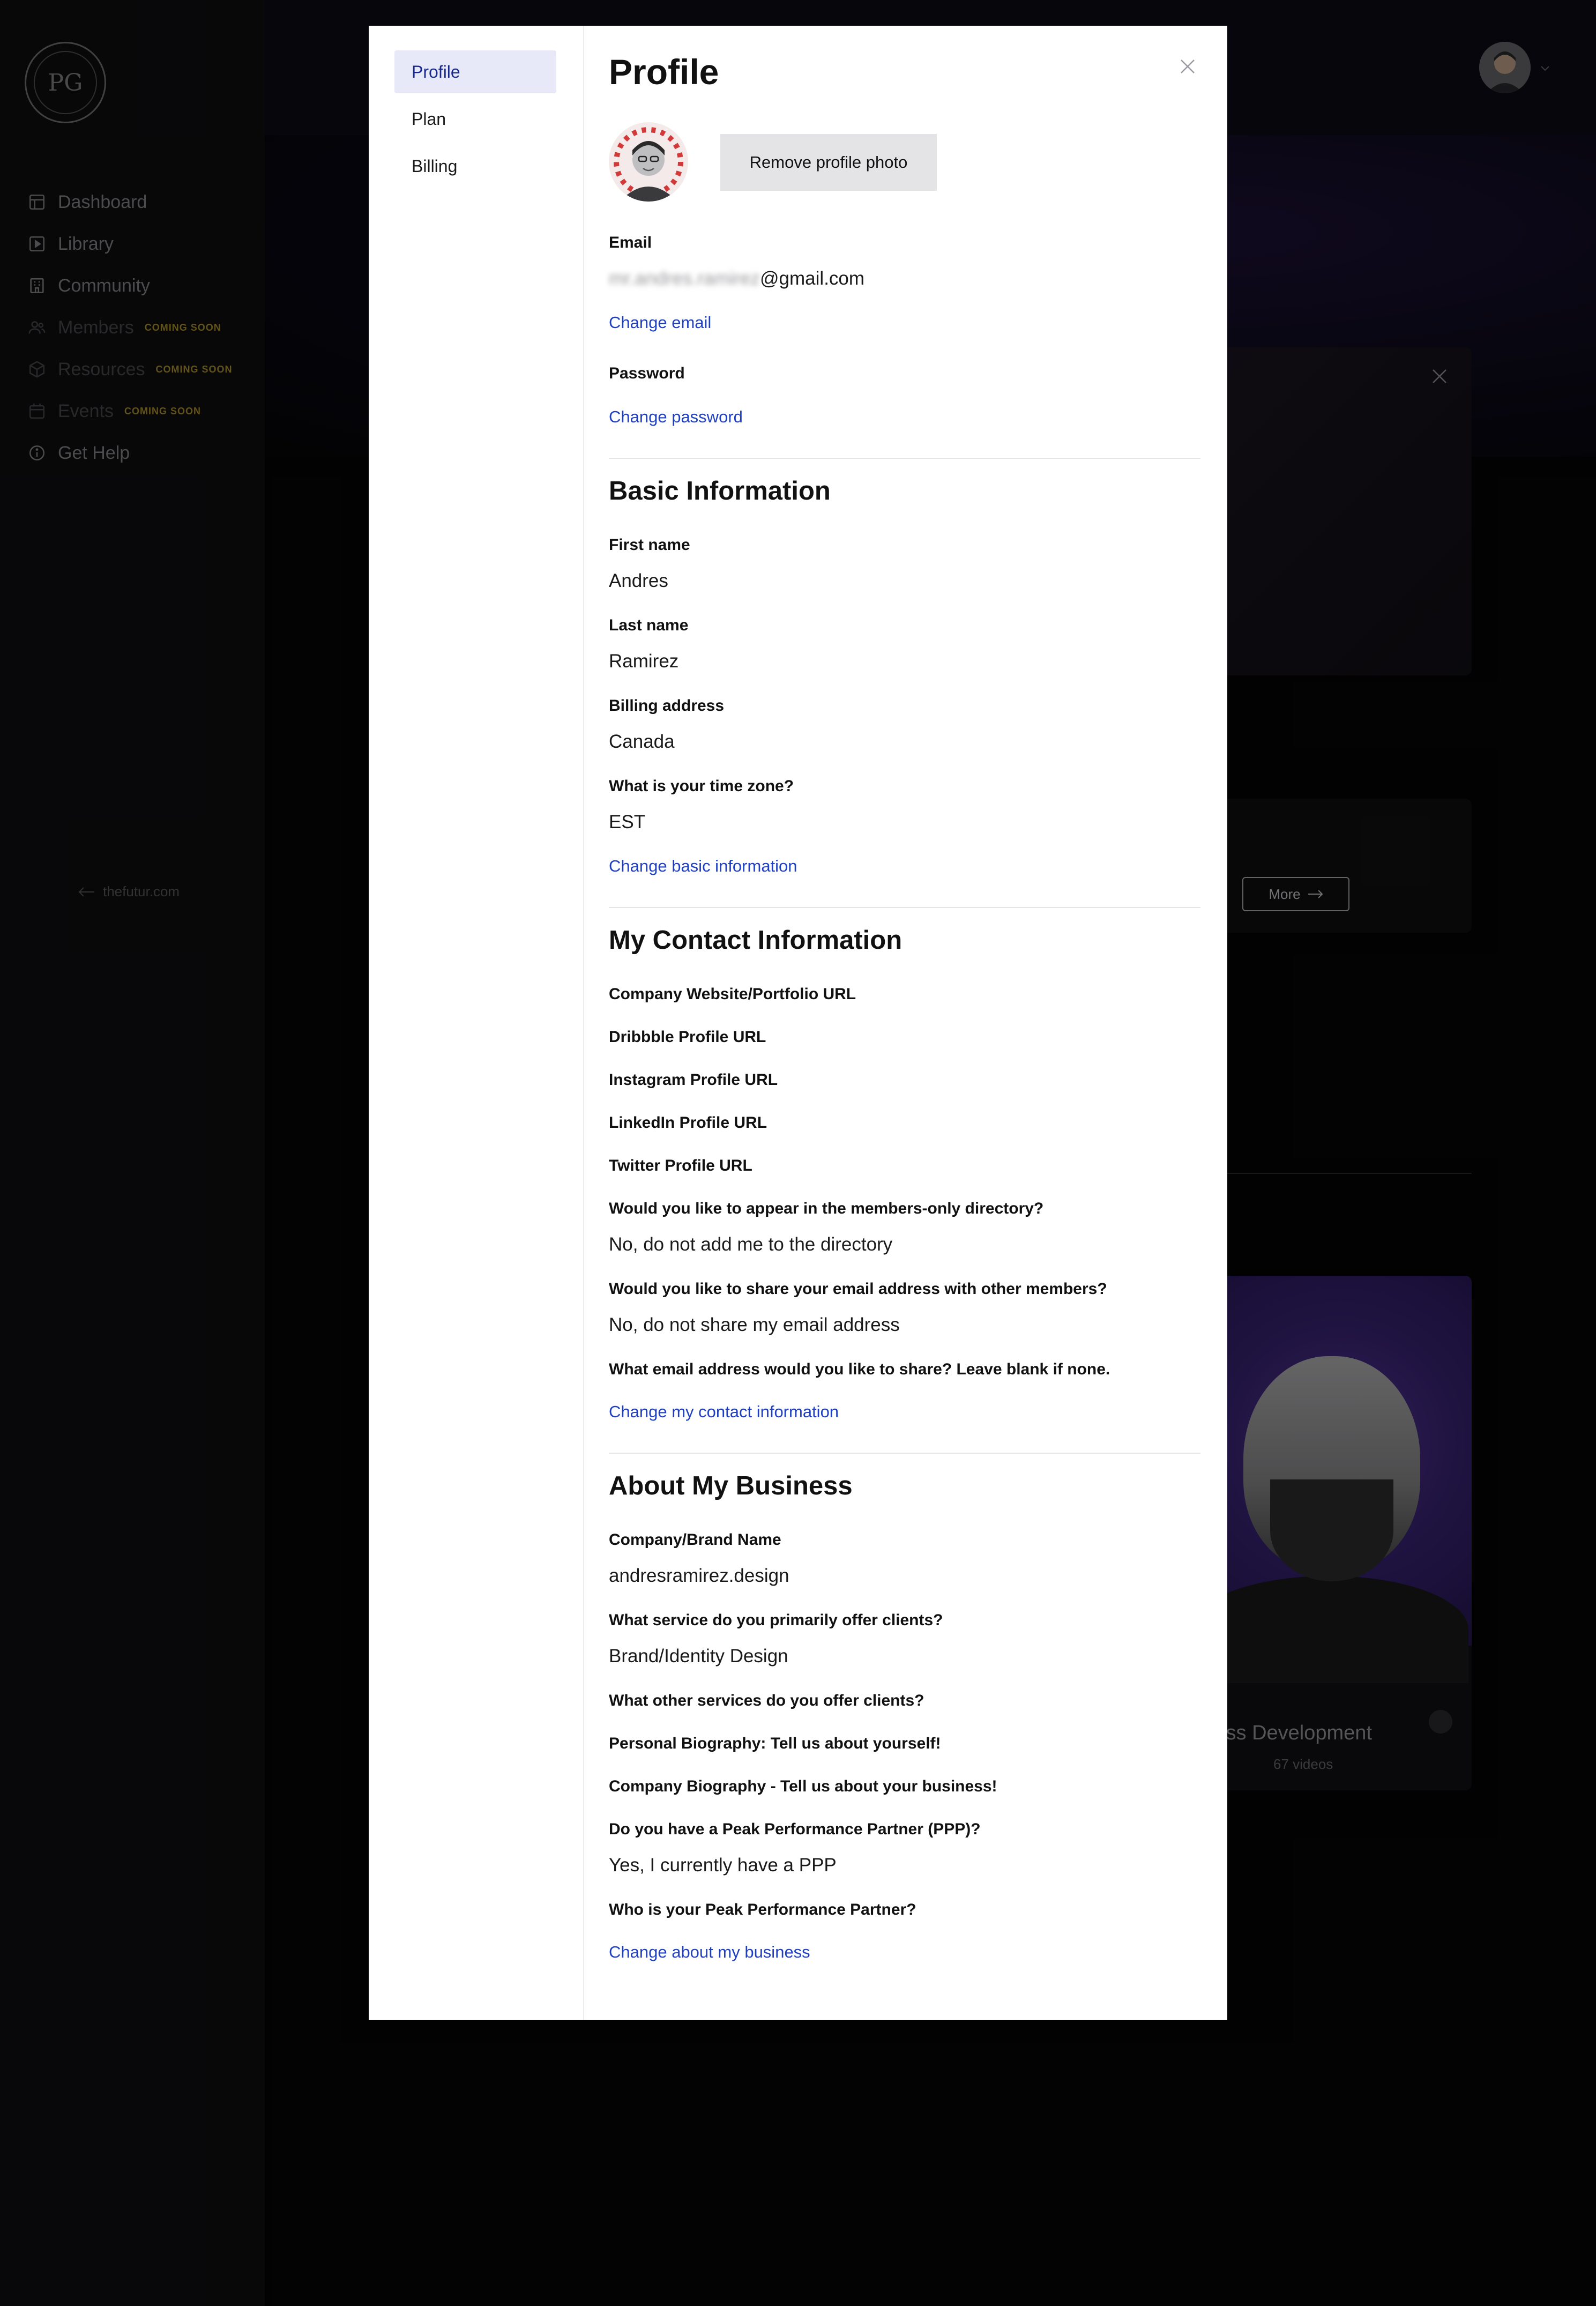 Image resolution: width=1596 pixels, height=2306 pixels. Describe the element at coordinates (812, 278) in the screenshot. I see `email-domain: @gmail.com` at that location.